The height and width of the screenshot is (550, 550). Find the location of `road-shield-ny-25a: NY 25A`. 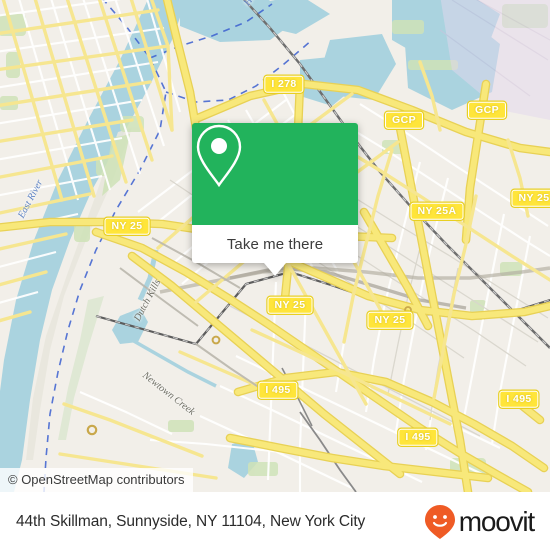

road-shield-ny-25a: NY 25A is located at coordinates (437, 211).